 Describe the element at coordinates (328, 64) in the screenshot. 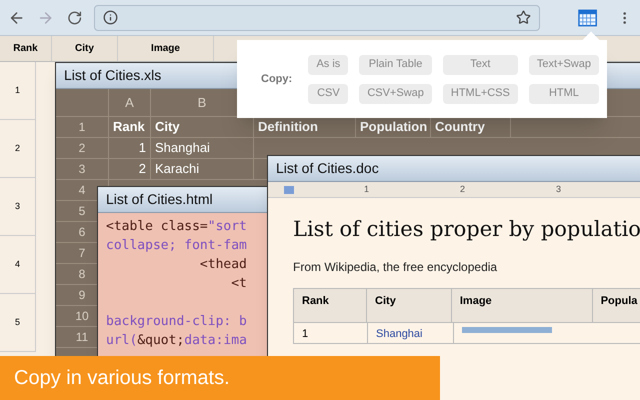

I see `format-button: As is` at that location.